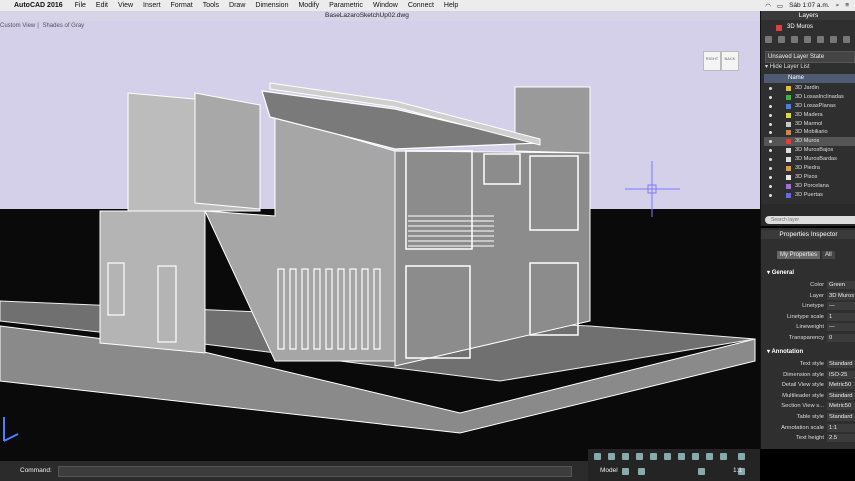  I want to click on menu-window: Window, so click(385, 5).